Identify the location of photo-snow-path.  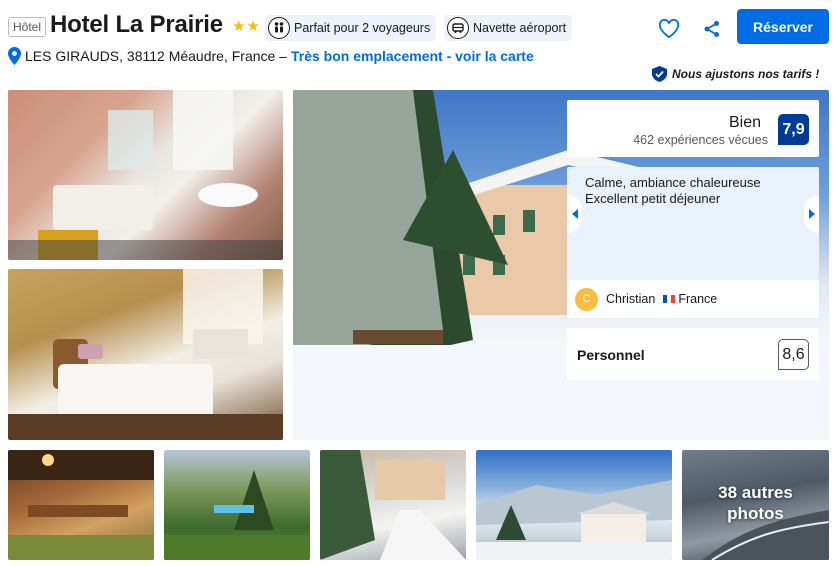
(393, 505).